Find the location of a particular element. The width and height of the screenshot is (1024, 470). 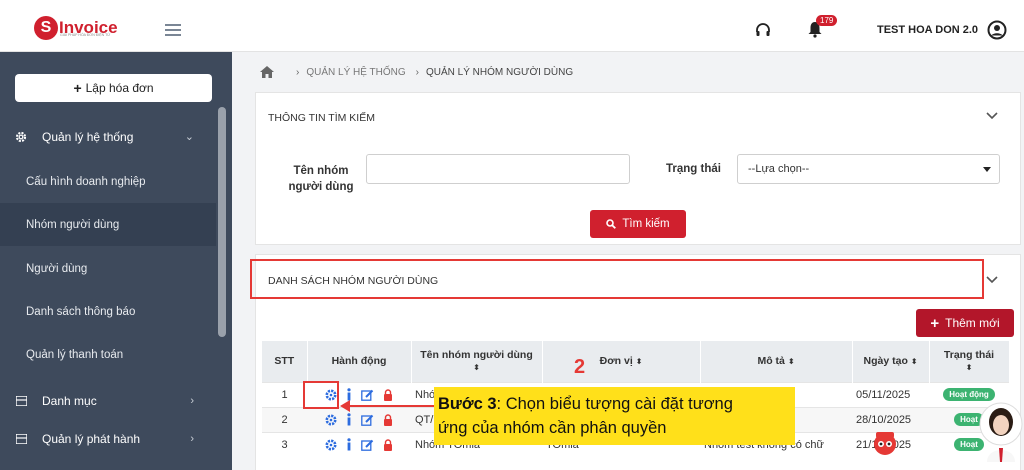

add-new-button: + Thêm mới is located at coordinates (965, 323).